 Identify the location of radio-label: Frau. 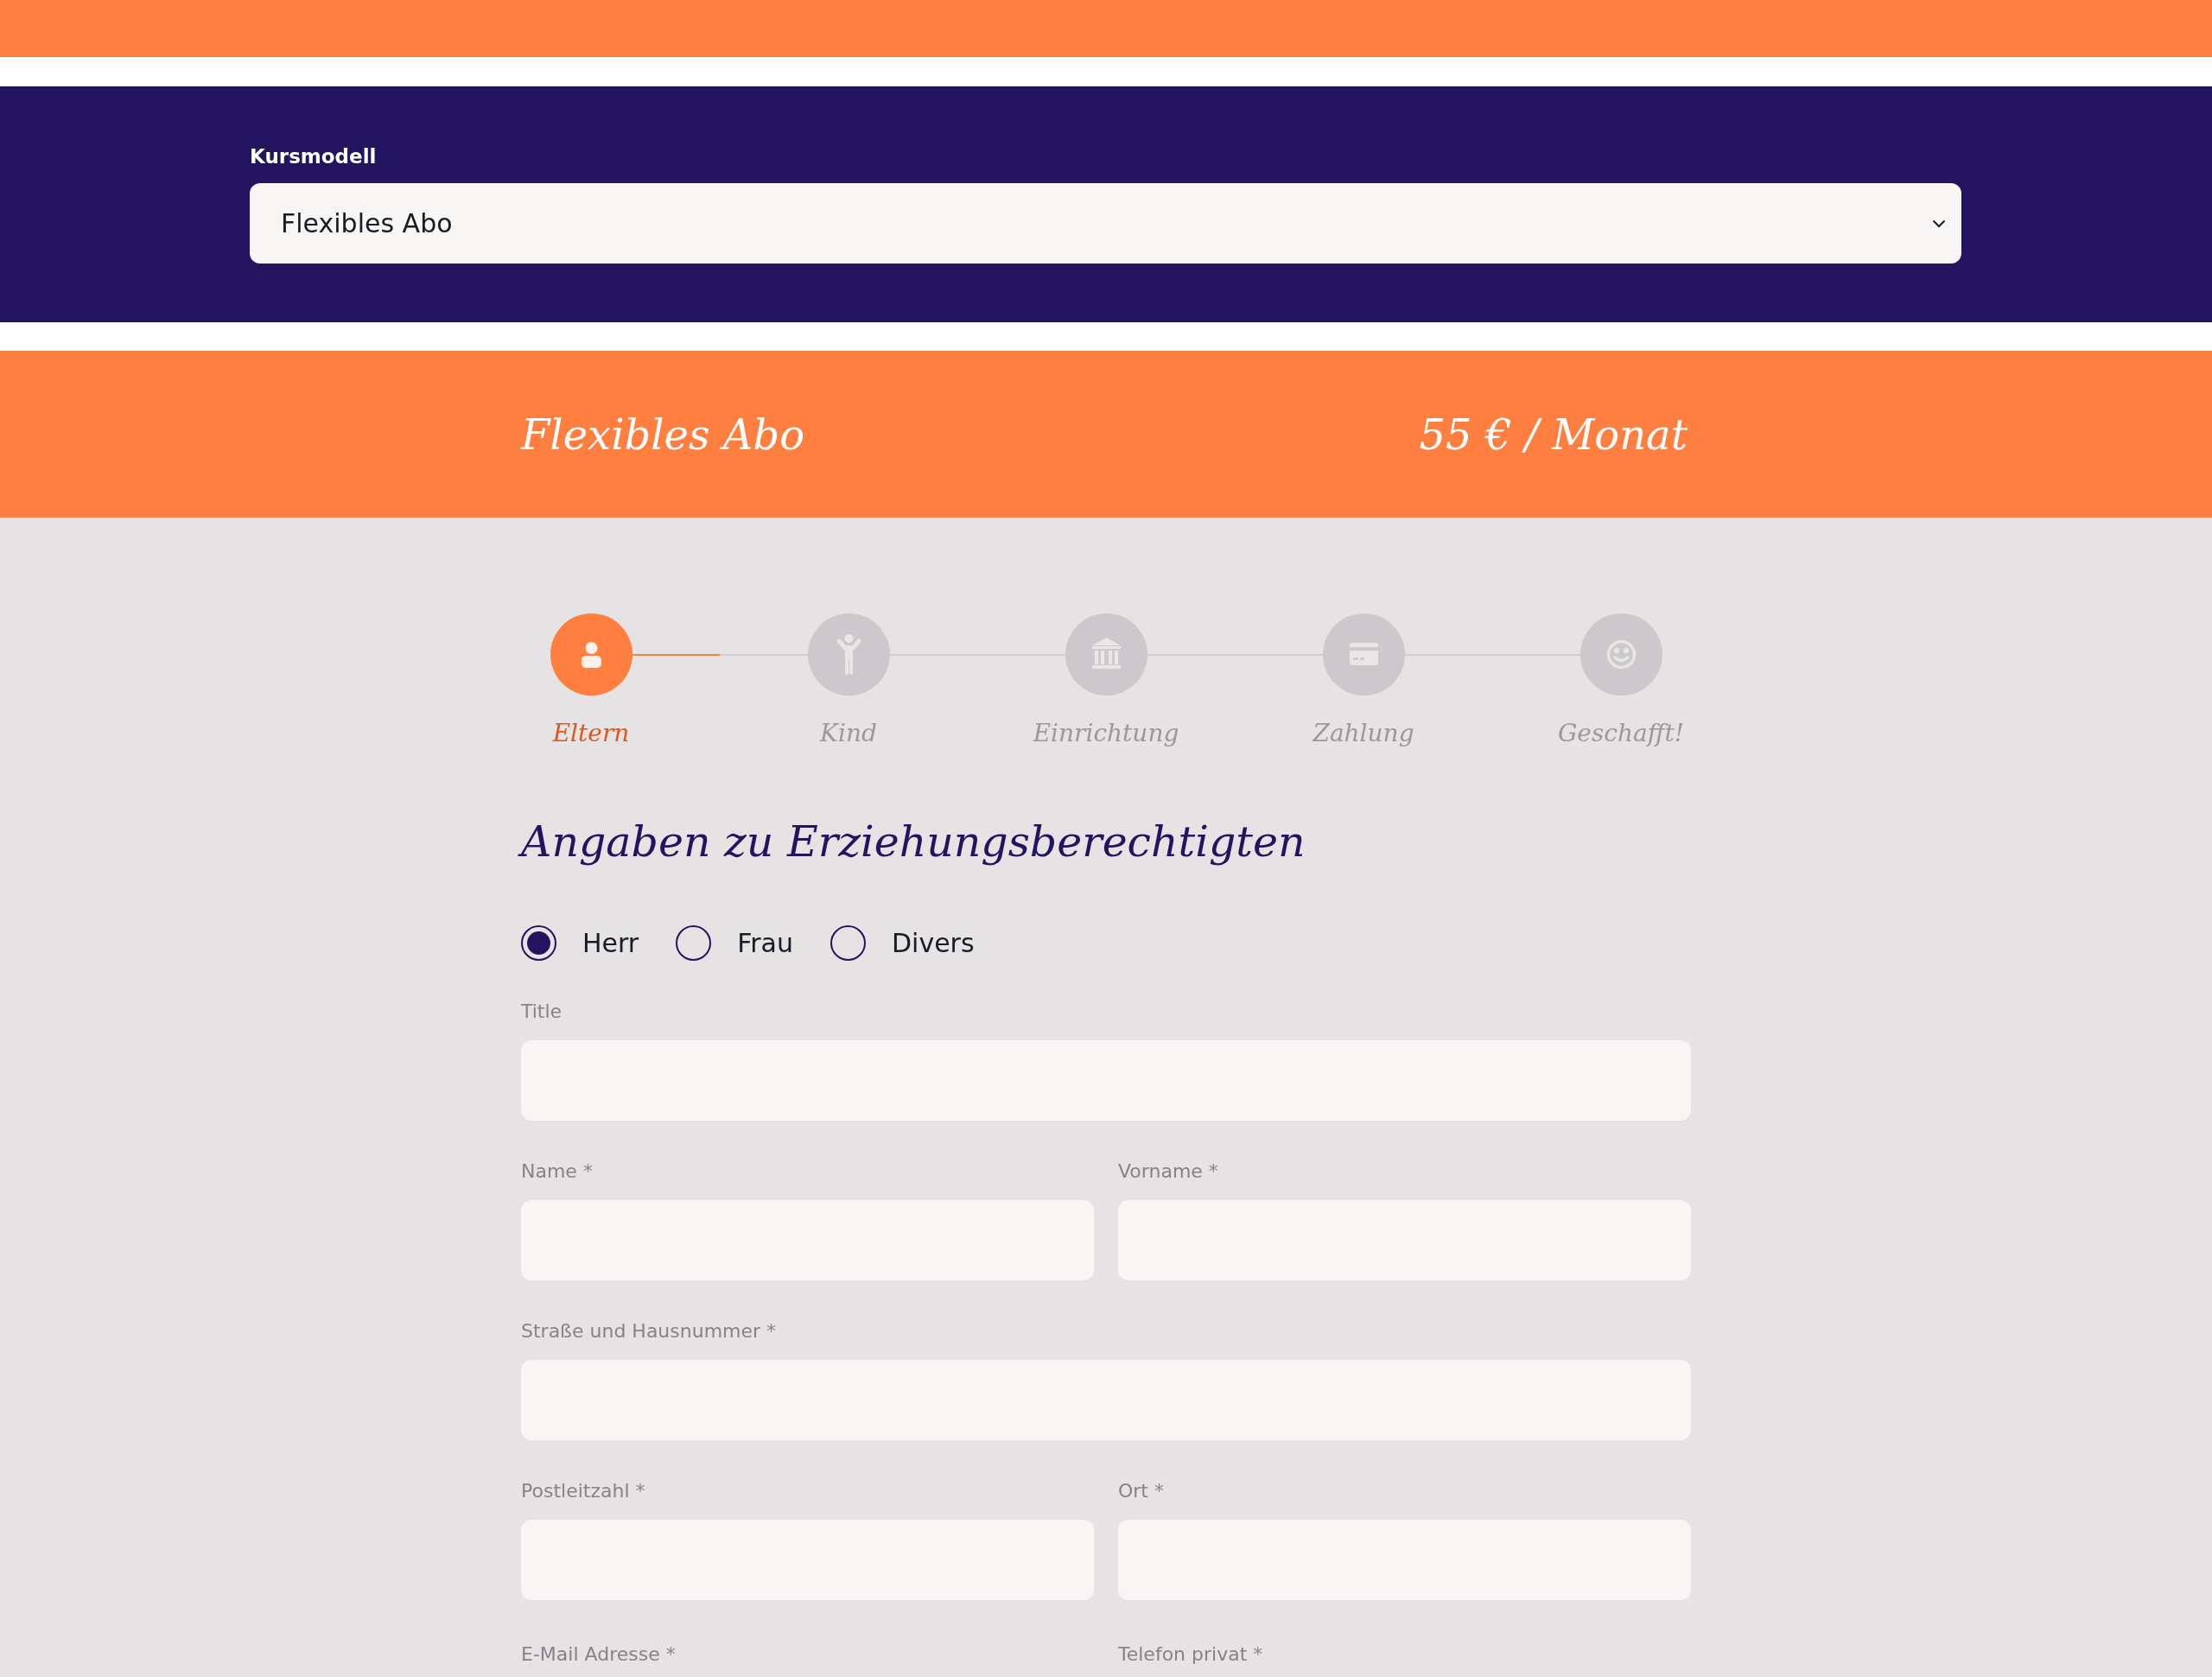
(765, 943).